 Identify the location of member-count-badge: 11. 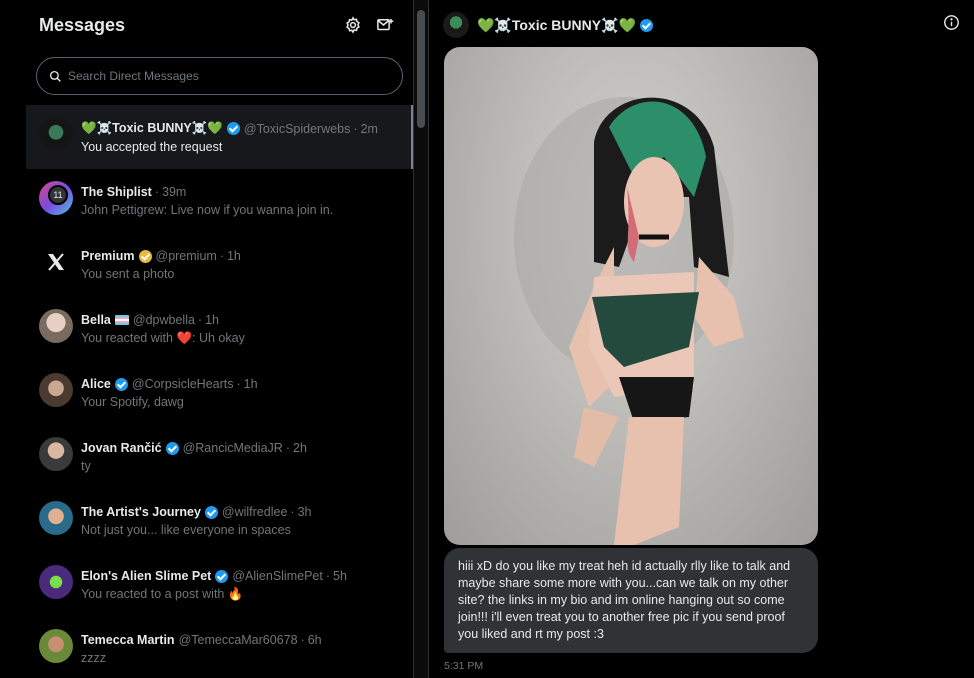
(58, 195).